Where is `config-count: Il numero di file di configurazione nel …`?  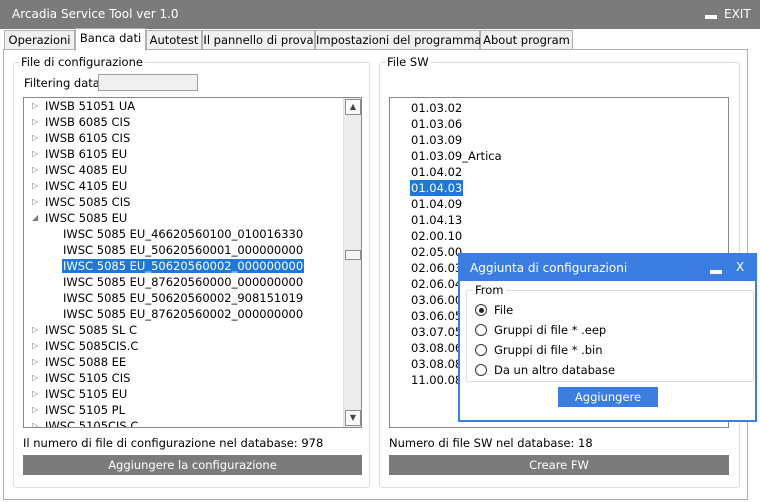
config-count: Il numero di file di configurazione nel … is located at coordinates (173, 443).